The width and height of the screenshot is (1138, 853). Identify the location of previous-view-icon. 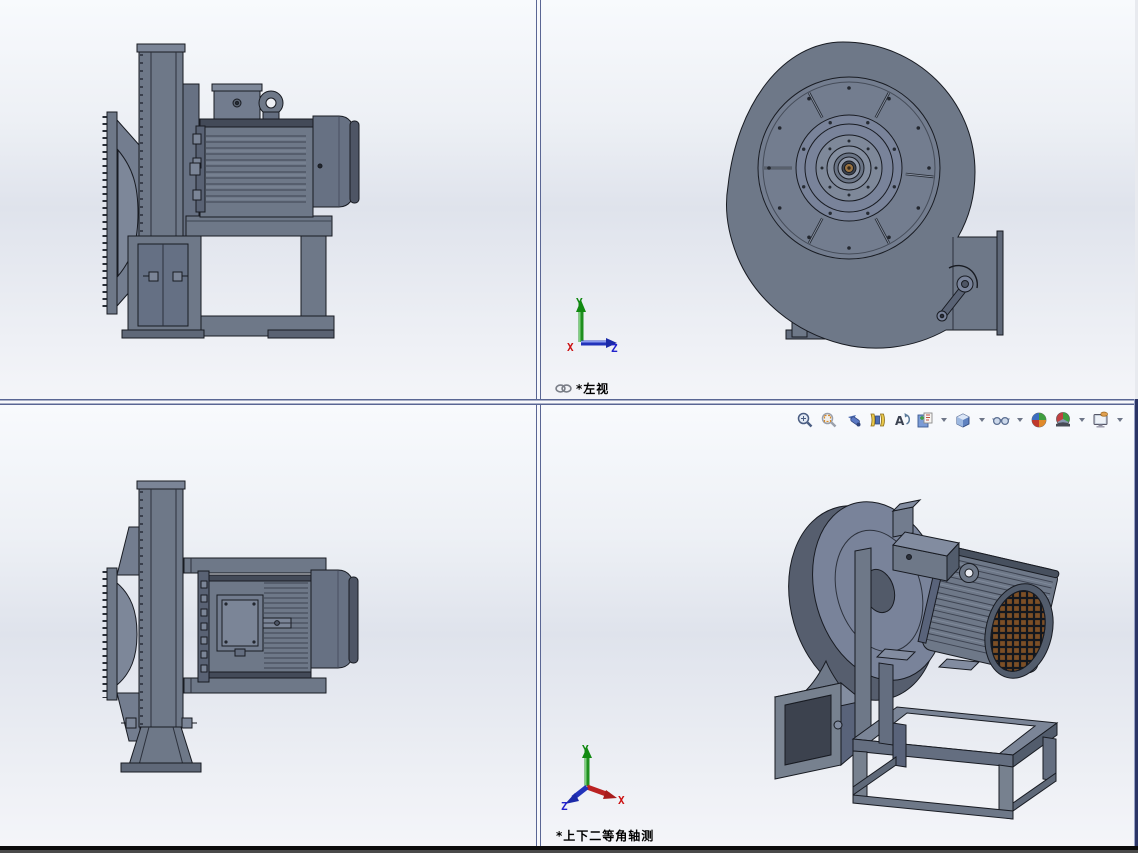
(853, 420).